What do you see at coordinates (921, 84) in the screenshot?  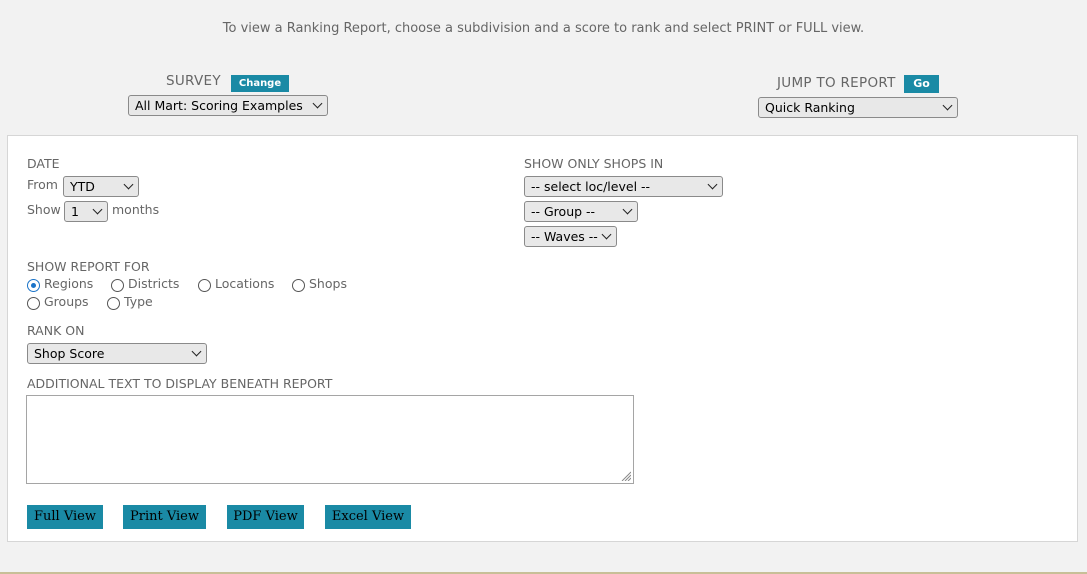 I see `go-button: Go` at bounding box center [921, 84].